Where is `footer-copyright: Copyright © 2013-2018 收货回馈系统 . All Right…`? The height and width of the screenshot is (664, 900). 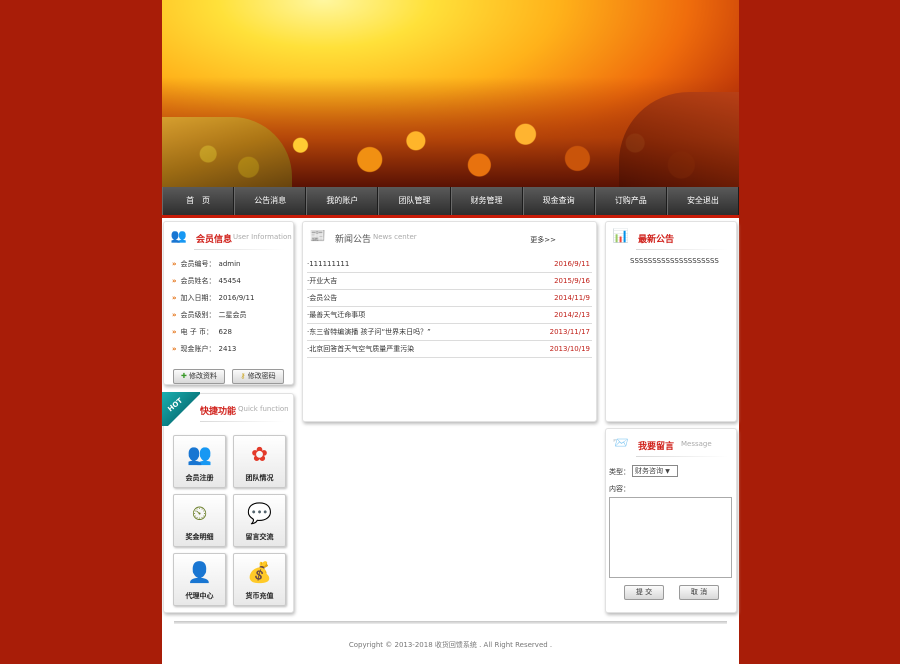
footer-copyright: Copyright © 2013-2018 收货回馈系统 . All Right… is located at coordinates (450, 645).